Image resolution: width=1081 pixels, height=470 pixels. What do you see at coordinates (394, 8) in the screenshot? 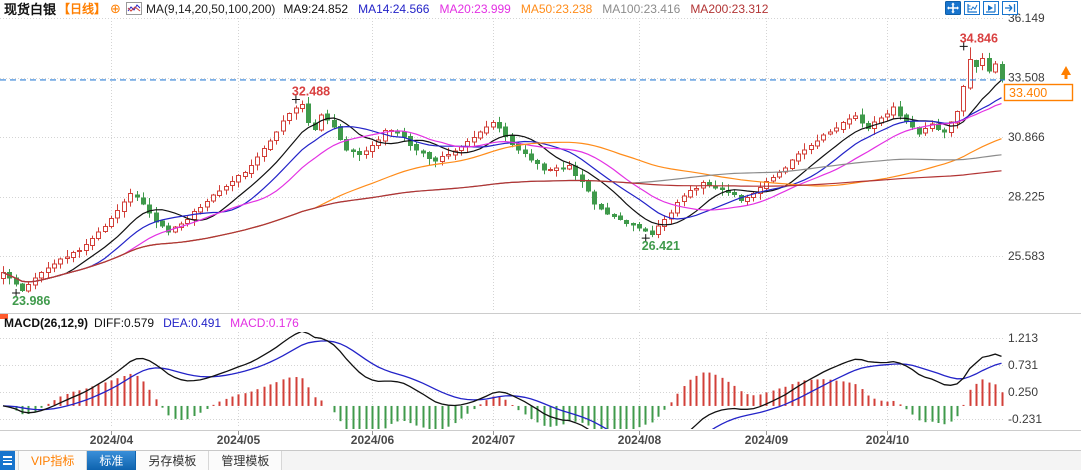
I see `ma14-value: MA14:24.566` at bounding box center [394, 8].